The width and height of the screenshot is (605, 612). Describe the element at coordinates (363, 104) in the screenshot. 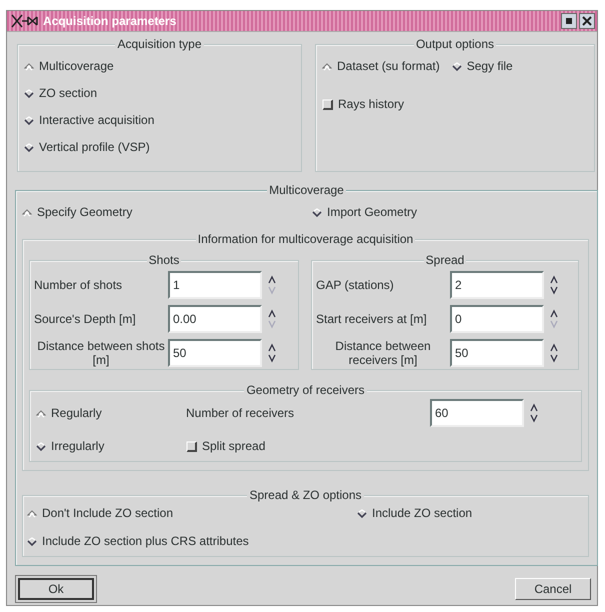

I see `checkbox: Rays history` at that location.